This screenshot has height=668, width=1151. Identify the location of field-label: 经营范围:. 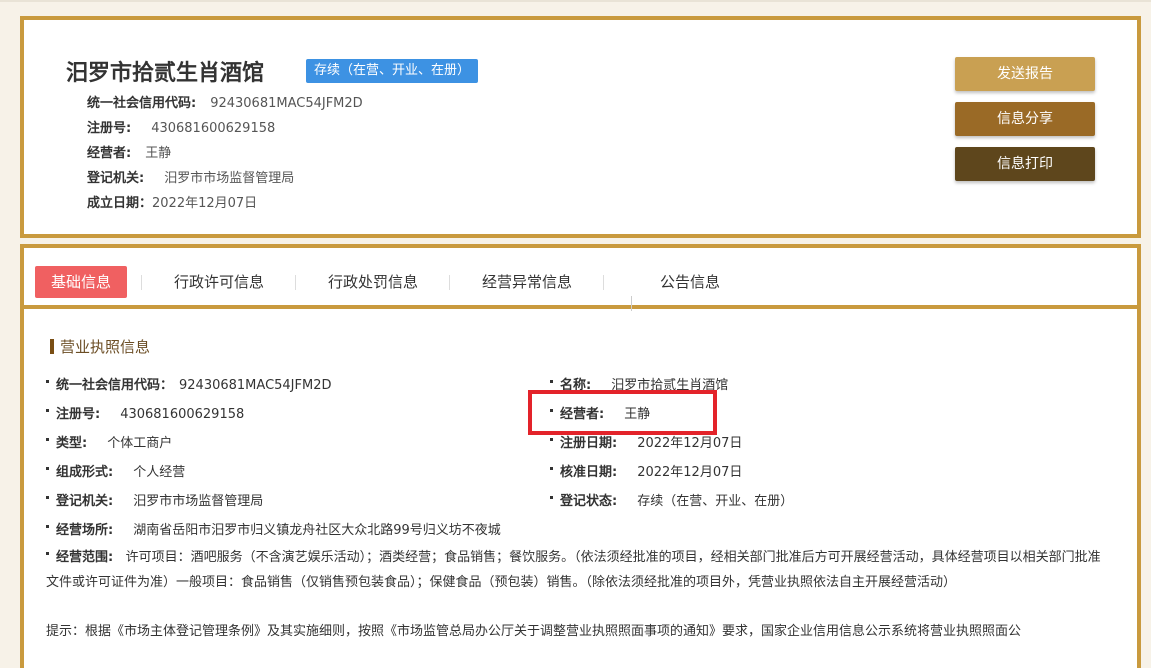
(85, 557).